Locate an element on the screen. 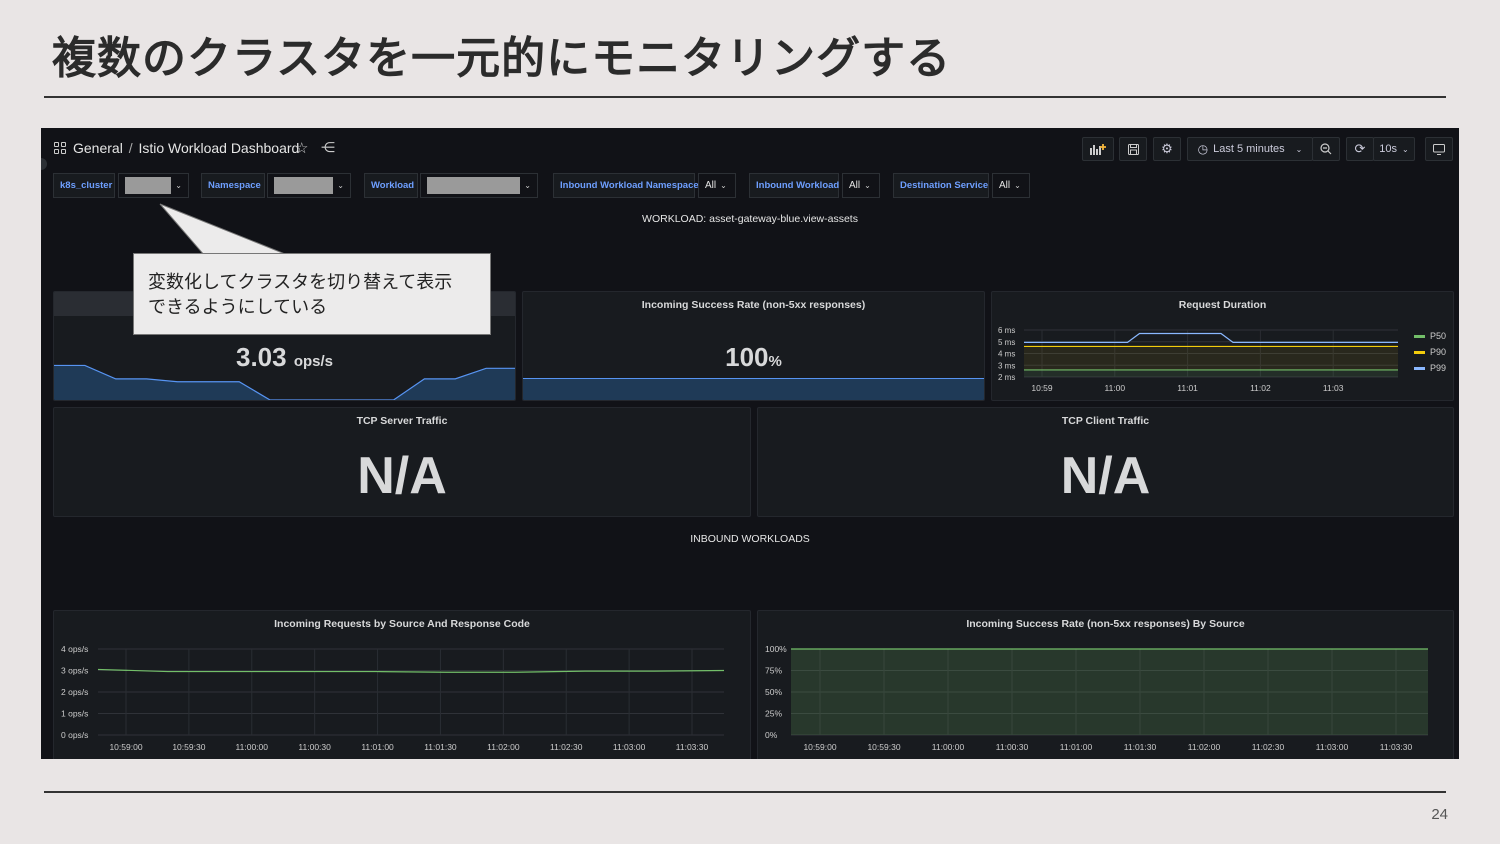  x-tick-label: 11:01:00 is located at coordinates (377, 747).